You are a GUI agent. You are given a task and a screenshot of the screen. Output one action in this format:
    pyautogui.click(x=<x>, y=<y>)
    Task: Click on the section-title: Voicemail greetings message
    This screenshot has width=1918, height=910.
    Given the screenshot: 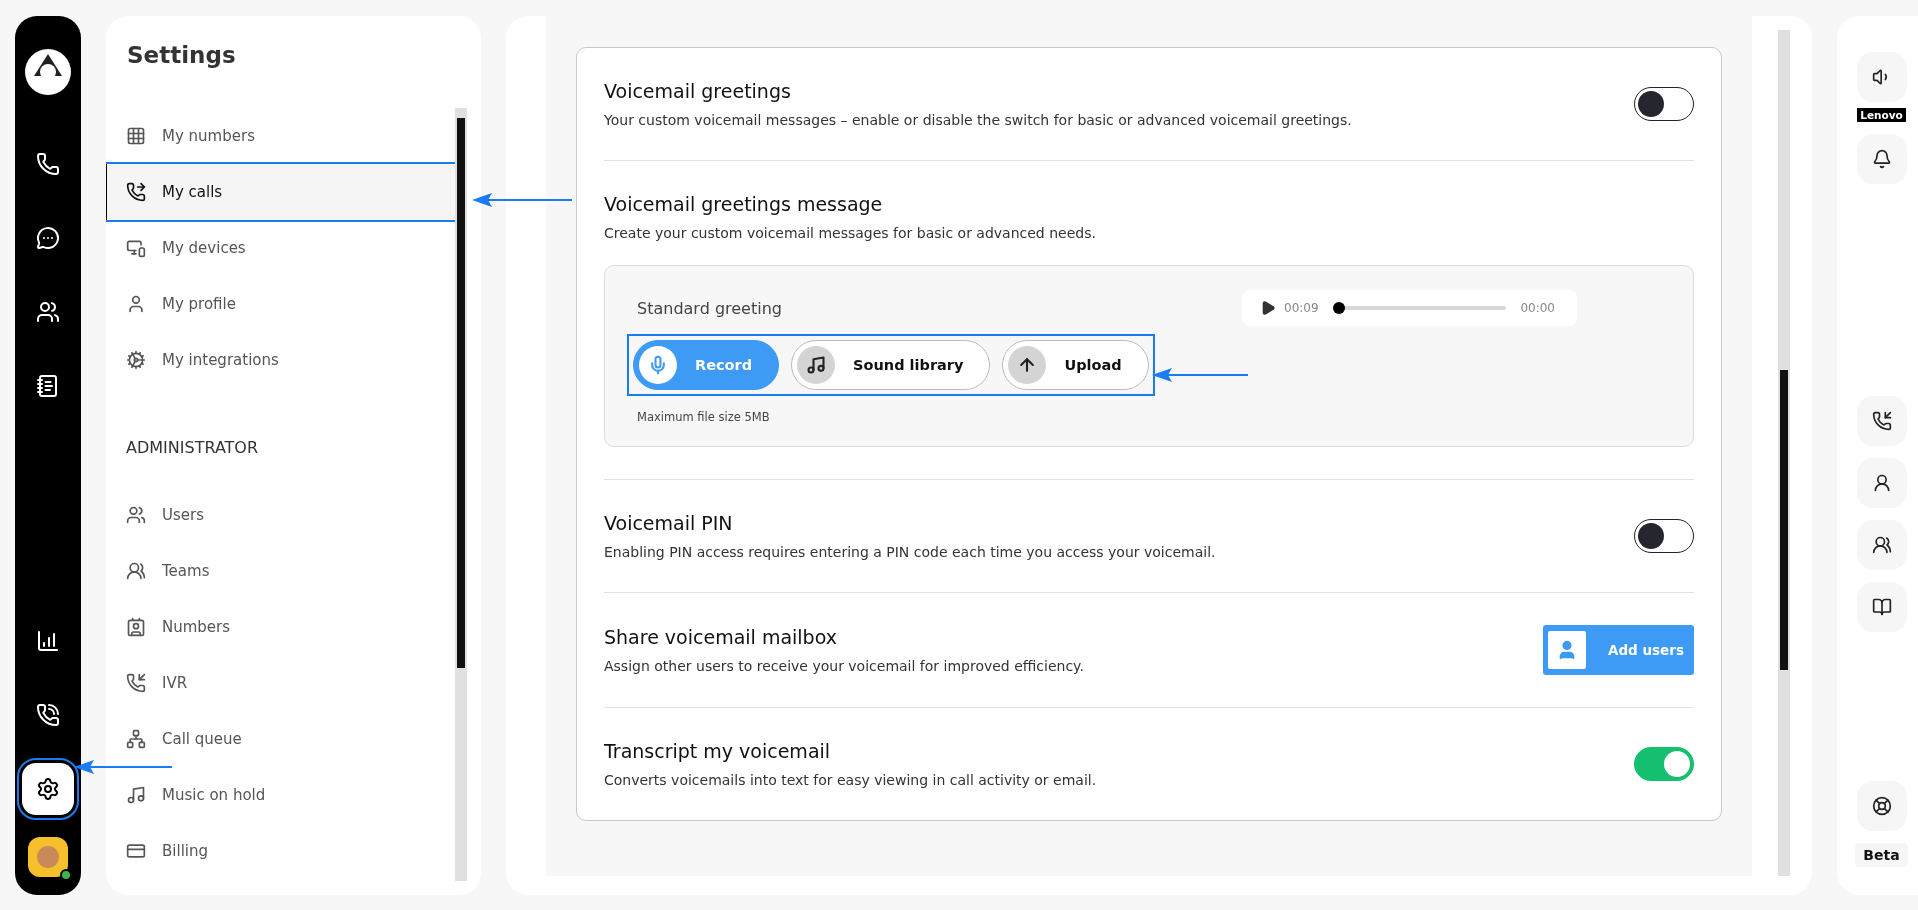 What is the action you would take?
    pyautogui.click(x=744, y=204)
    